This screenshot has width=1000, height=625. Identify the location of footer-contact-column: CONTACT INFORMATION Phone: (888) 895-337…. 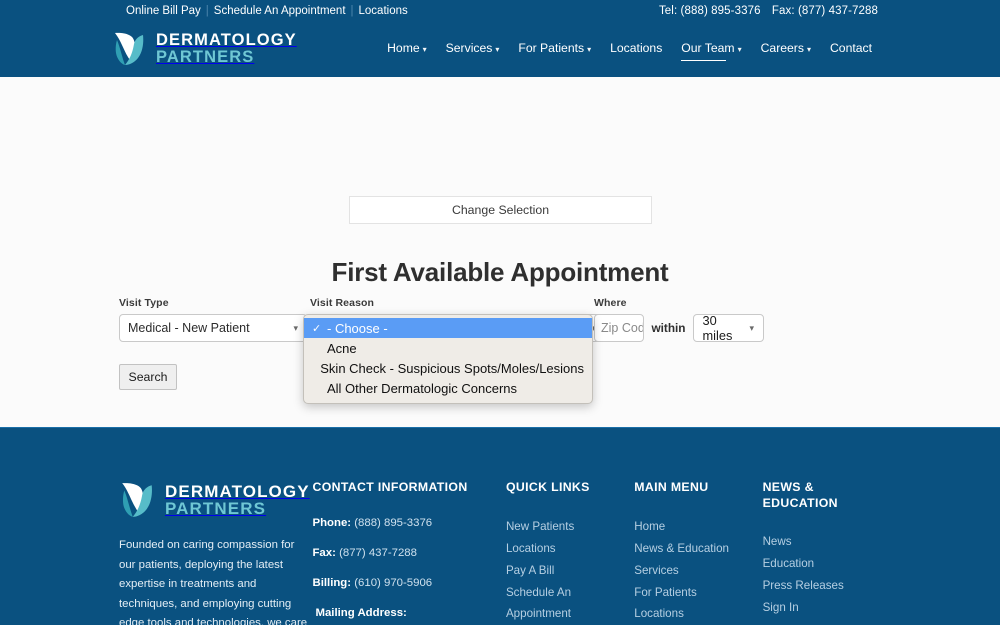
(408, 552).